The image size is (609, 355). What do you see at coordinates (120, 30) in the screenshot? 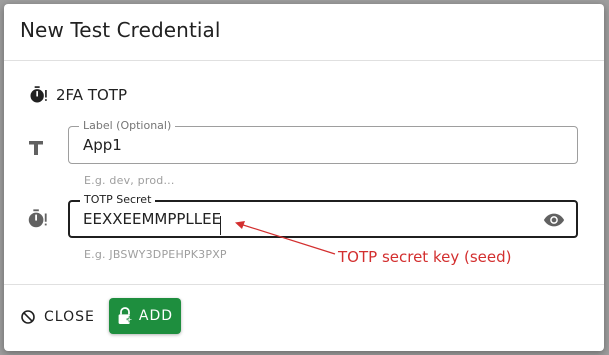
I see `dialog-title: New Test Credential` at bounding box center [120, 30].